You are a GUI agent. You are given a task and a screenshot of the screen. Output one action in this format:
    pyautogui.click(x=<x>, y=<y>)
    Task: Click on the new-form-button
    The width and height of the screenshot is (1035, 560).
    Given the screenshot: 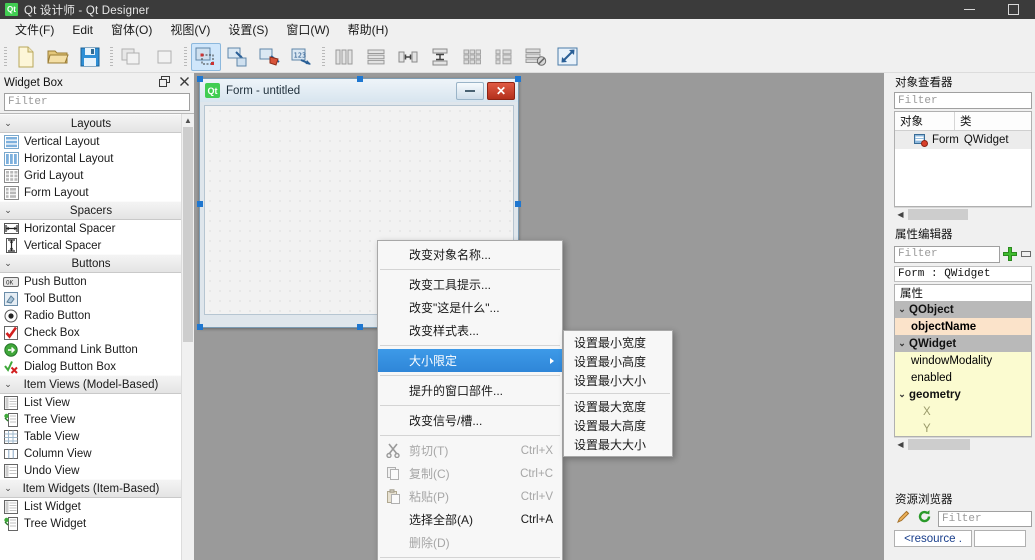 What is the action you would take?
    pyautogui.click(x=26, y=57)
    